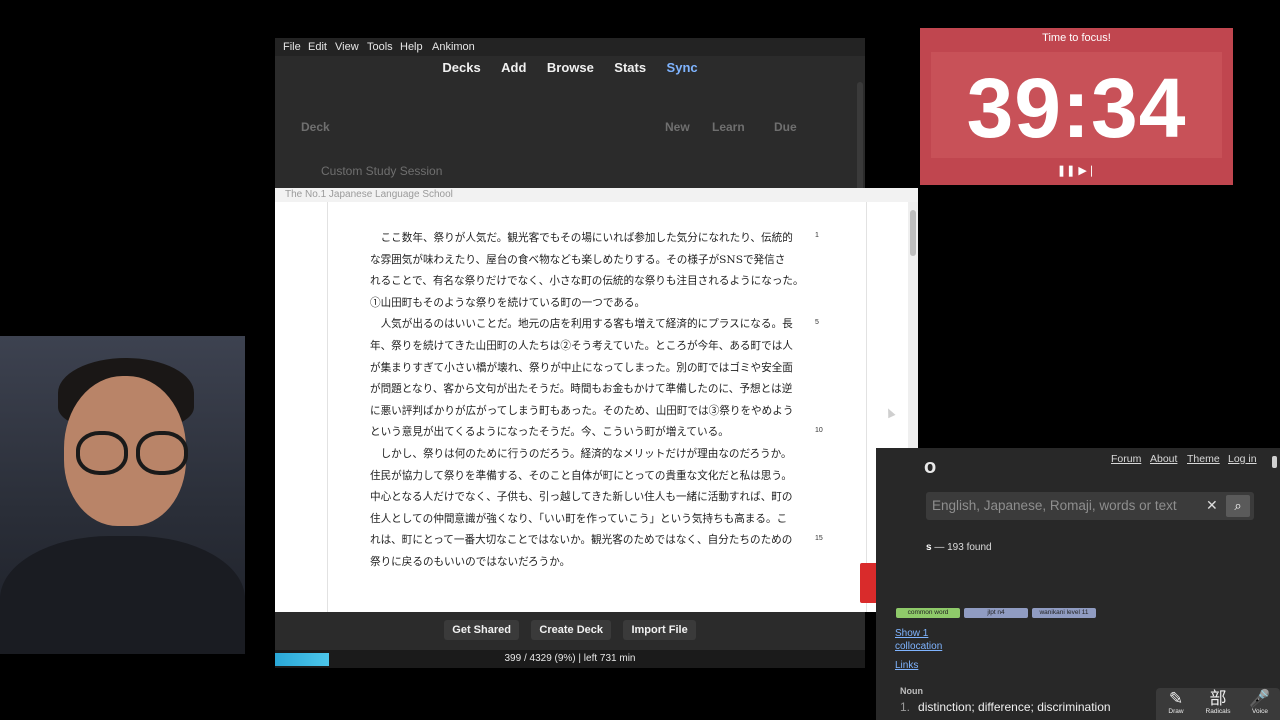 The image size is (1280, 720). I want to click on person-shoulders, so click(122, 595).